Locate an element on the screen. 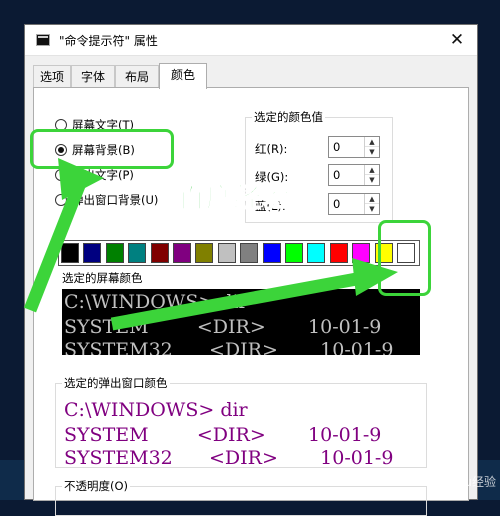  corner-watermark: Baidu经验 is located at coordinates (466, 482).